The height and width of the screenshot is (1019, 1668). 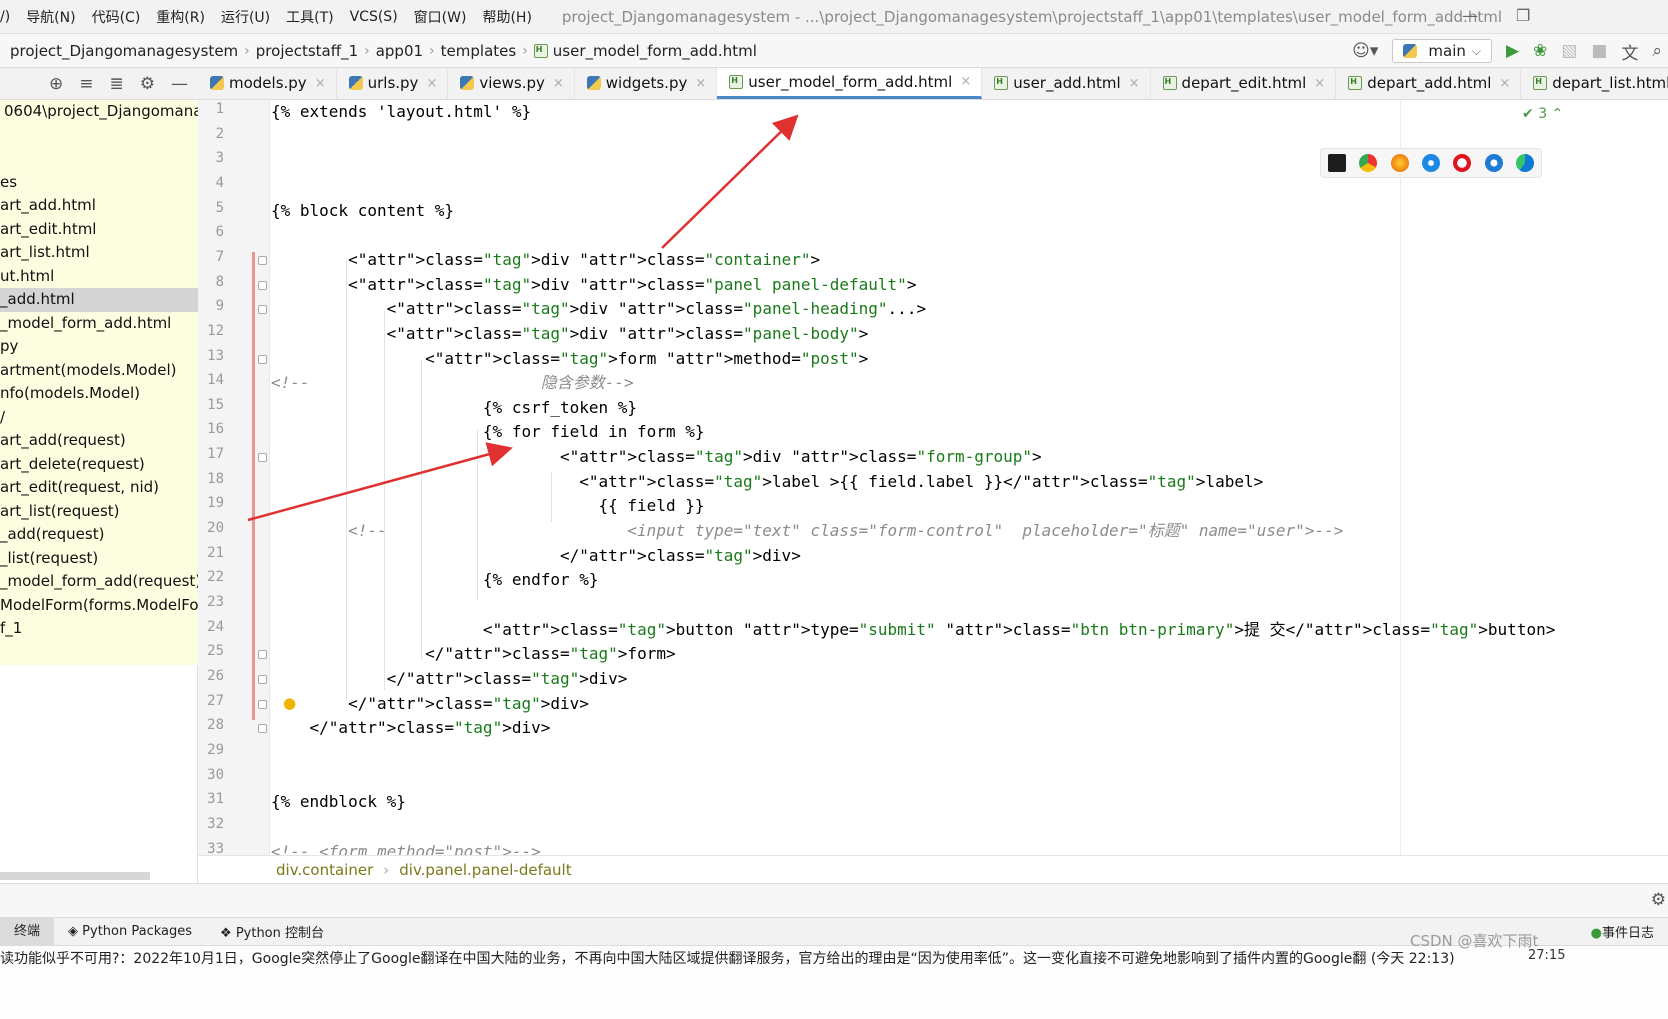 I want to click on tab-depart-list-html: depart_list.html×, so click(x=1594, y=83).